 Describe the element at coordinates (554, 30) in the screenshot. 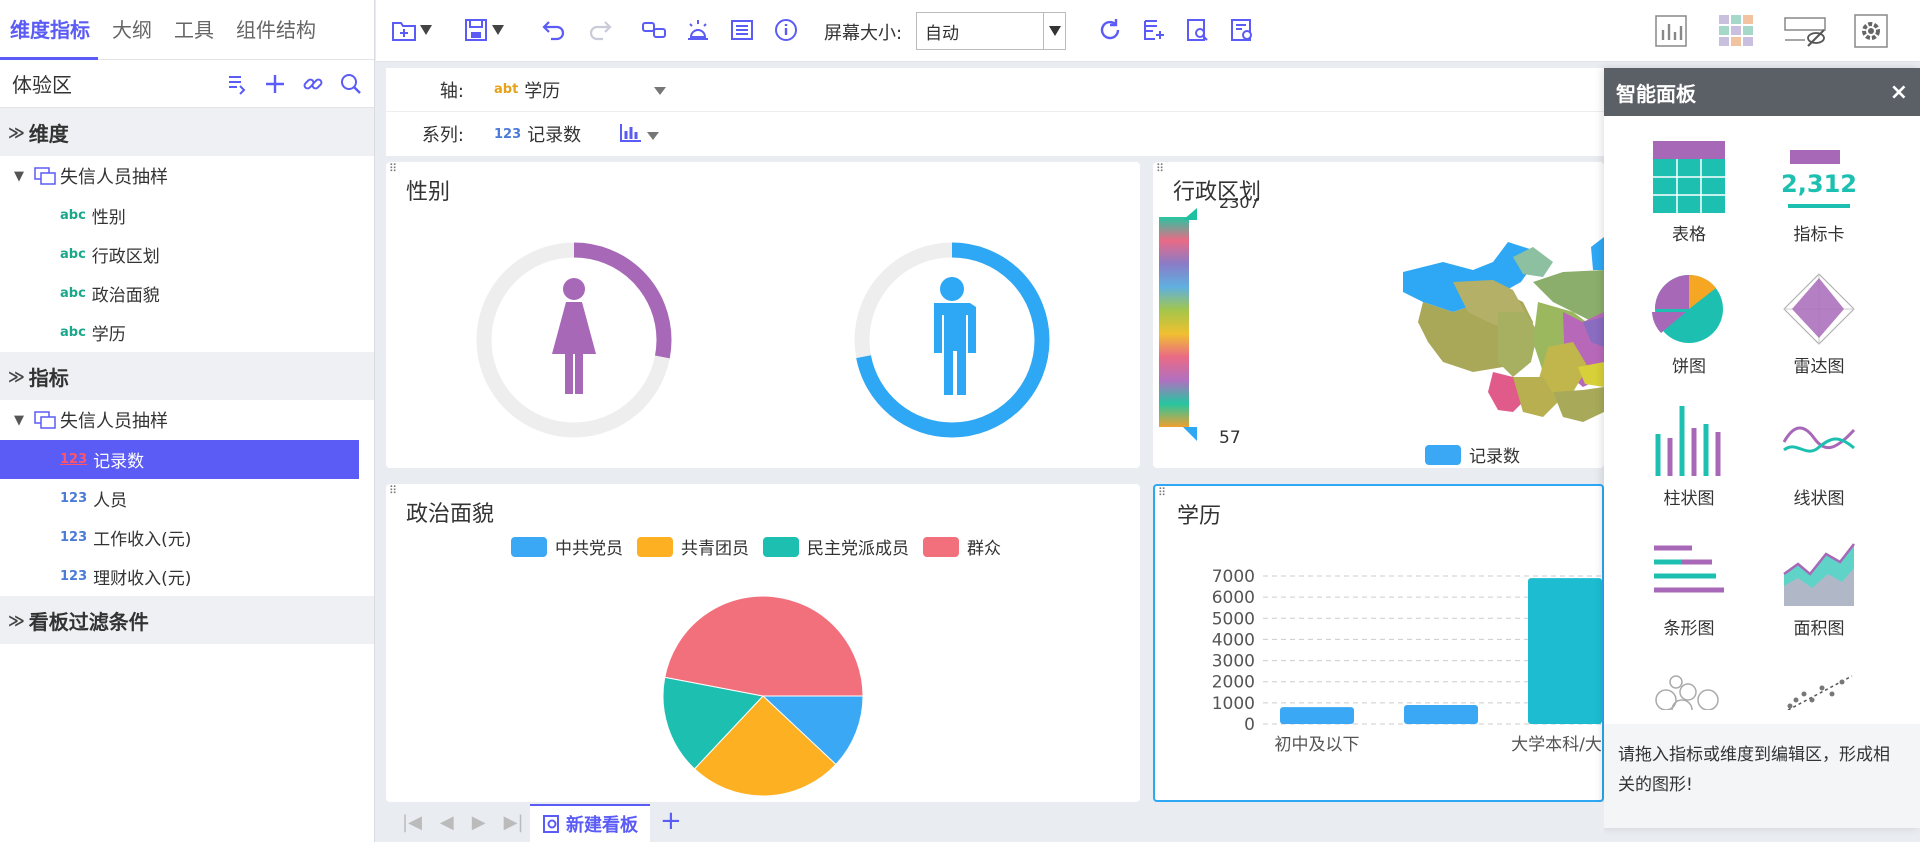

I see `undo-icon` at that location.